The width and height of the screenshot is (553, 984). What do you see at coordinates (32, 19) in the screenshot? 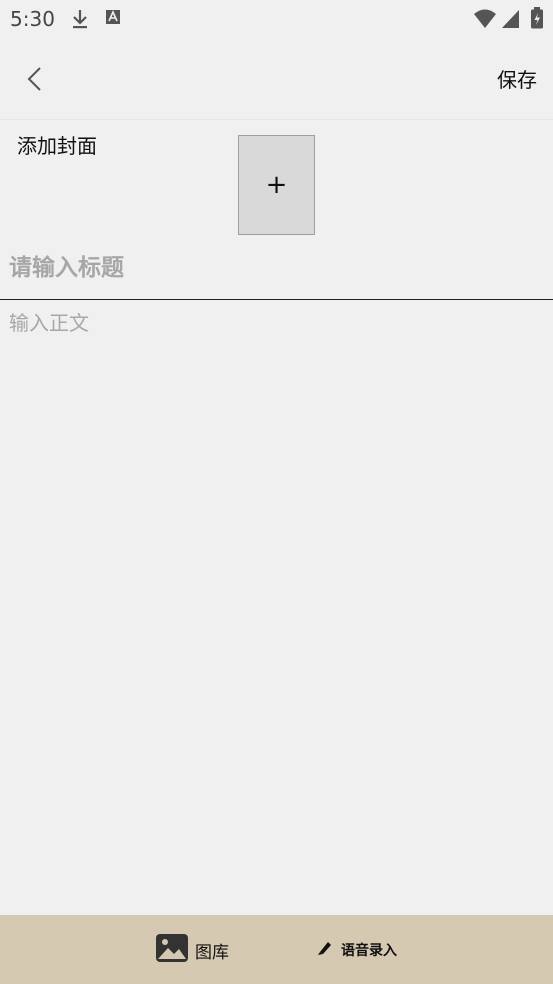
I see `status-time: 5:30` at bounding box center [32, 19].